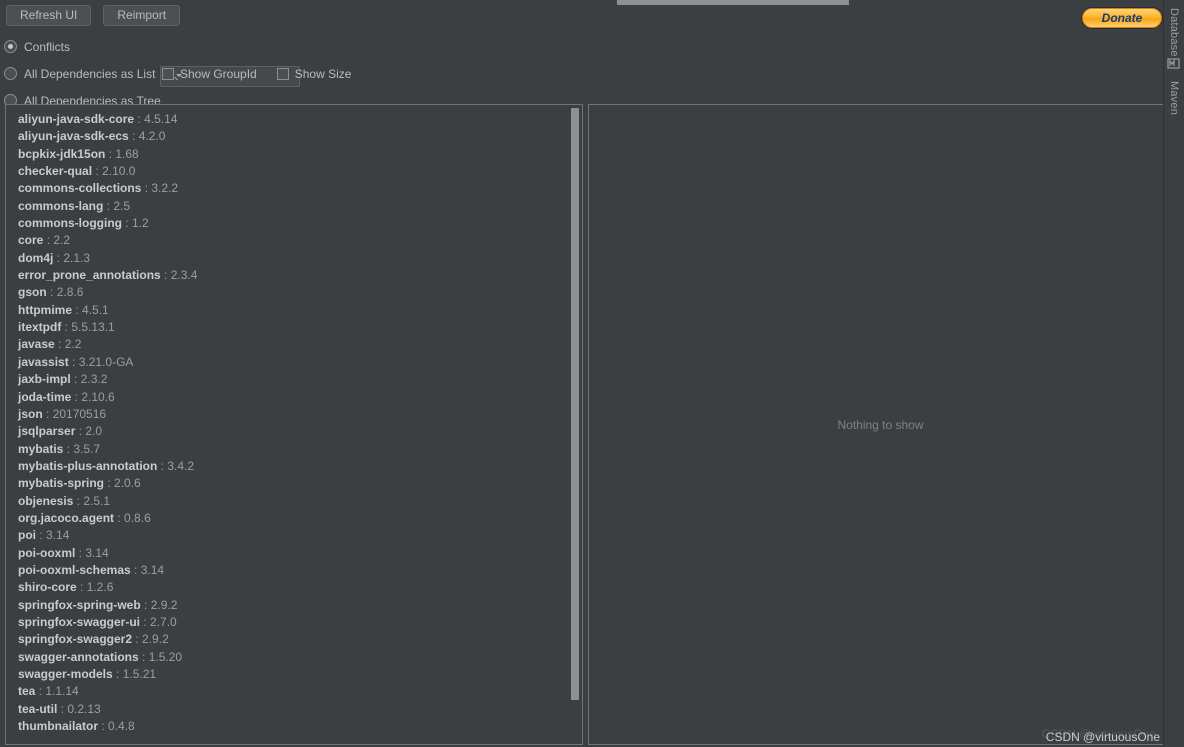 Image resolution: width=1184 pixels, height=747 pixels. Describe the element at coordinates (79, 413) in the screenshot. I see `dependency-version: 20170516` at that location.